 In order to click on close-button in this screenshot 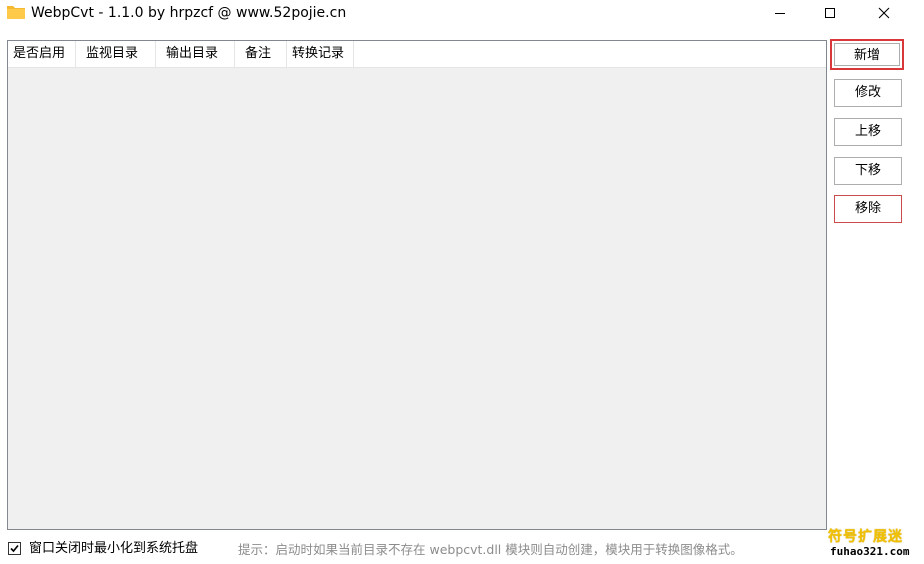, I will do `click(884, 13)`.